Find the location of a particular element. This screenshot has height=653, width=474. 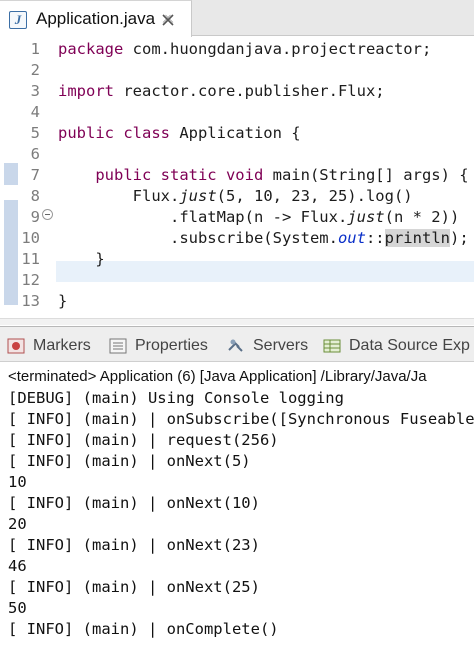

line-number: 9 is located at coordinates (35, 217).